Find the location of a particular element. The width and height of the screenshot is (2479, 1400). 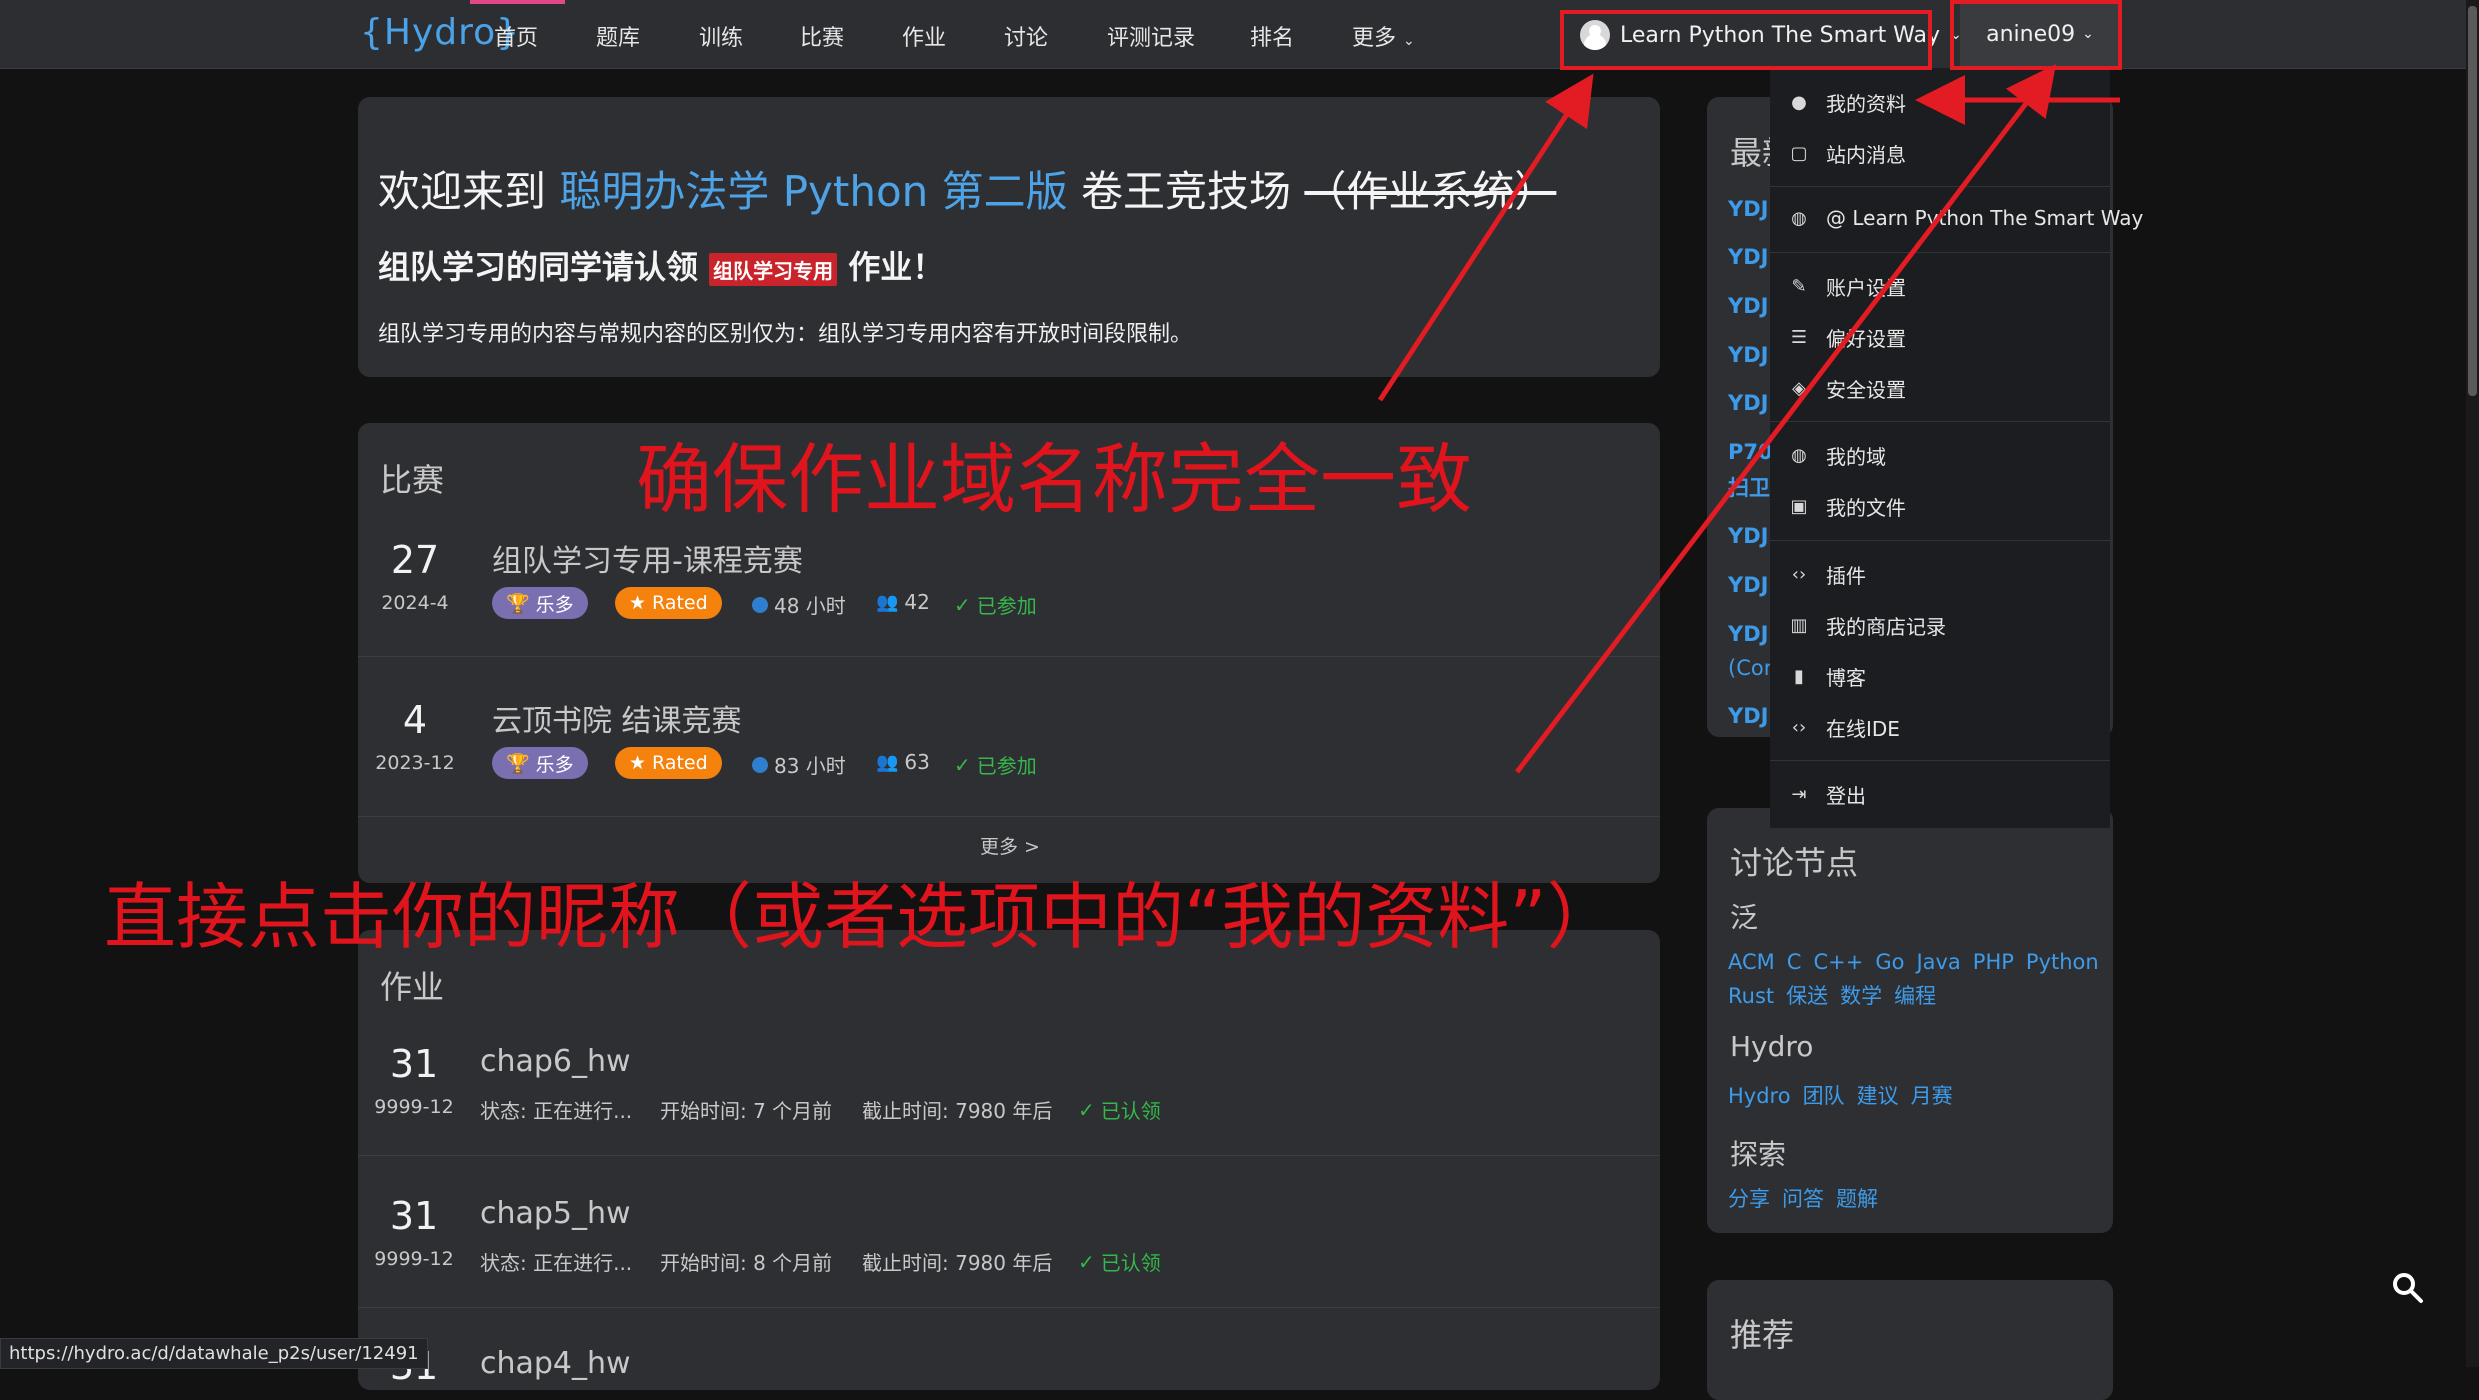

annotation-click-nickname: 直接点击你的昵称（或者选项中的“我的资料”） is located at coordinates (861, 917).